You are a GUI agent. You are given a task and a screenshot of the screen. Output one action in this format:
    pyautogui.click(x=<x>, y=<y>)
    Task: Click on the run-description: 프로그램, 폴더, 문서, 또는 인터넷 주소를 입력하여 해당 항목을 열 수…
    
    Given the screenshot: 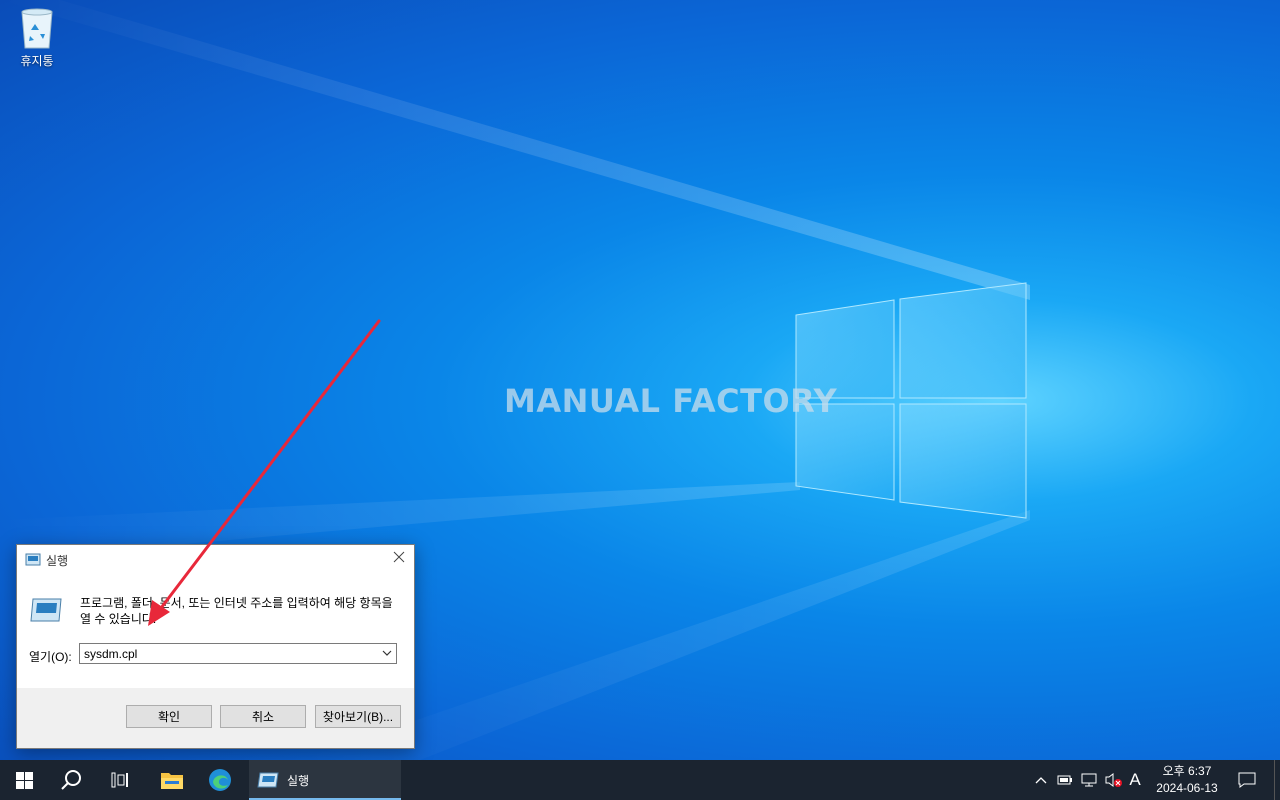 What is the action you would take?
    pyautogui.click(x=236, y=611)
    